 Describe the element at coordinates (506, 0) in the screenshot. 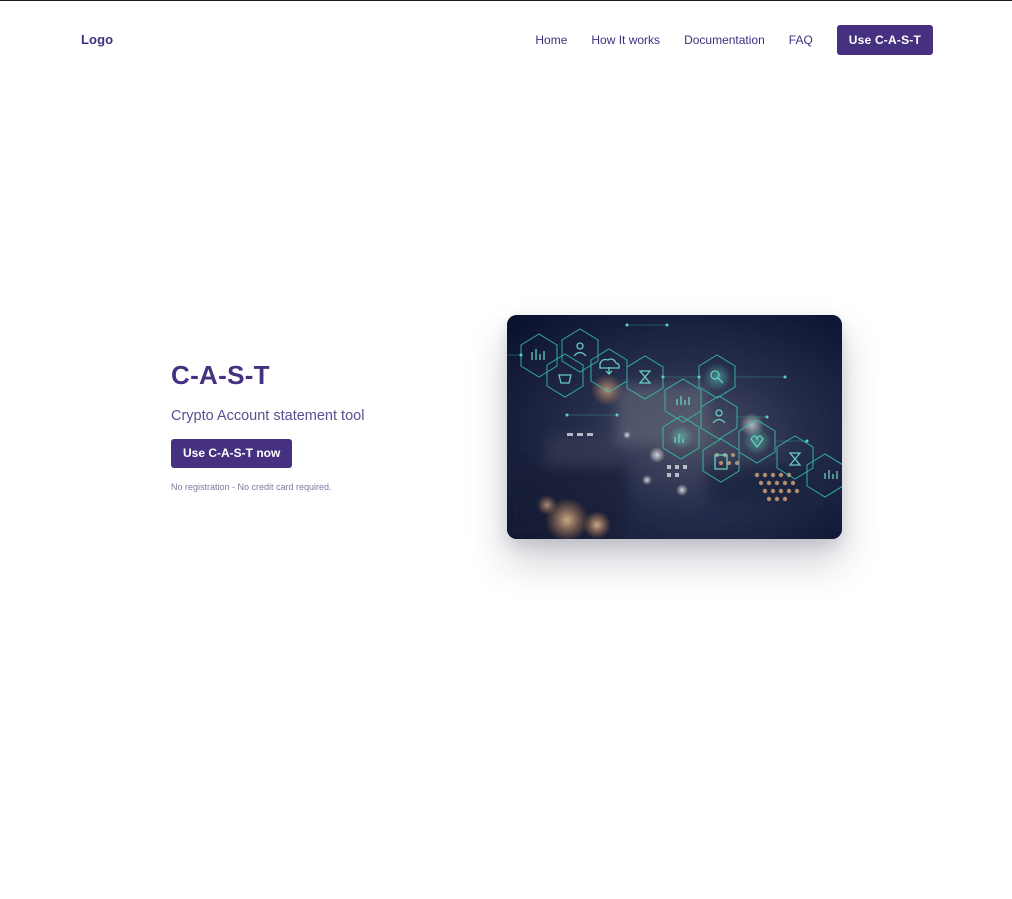

I see `top-border` at that location.